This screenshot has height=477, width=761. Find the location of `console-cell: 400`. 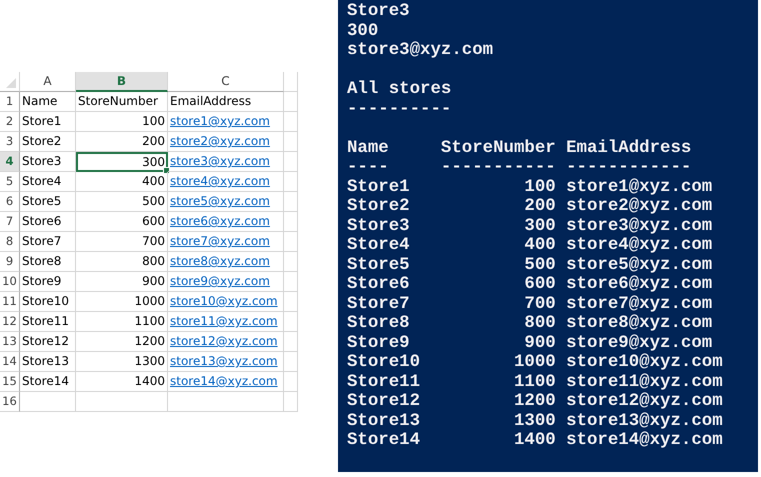

console-cell: 400 is located at coordinates (540, 245).